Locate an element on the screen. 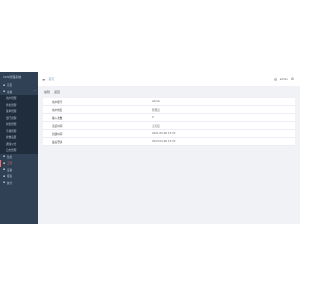 This screenshot has width=320, height=300. detail-row: 输入次数 0 is located at coordinates (169, 118).